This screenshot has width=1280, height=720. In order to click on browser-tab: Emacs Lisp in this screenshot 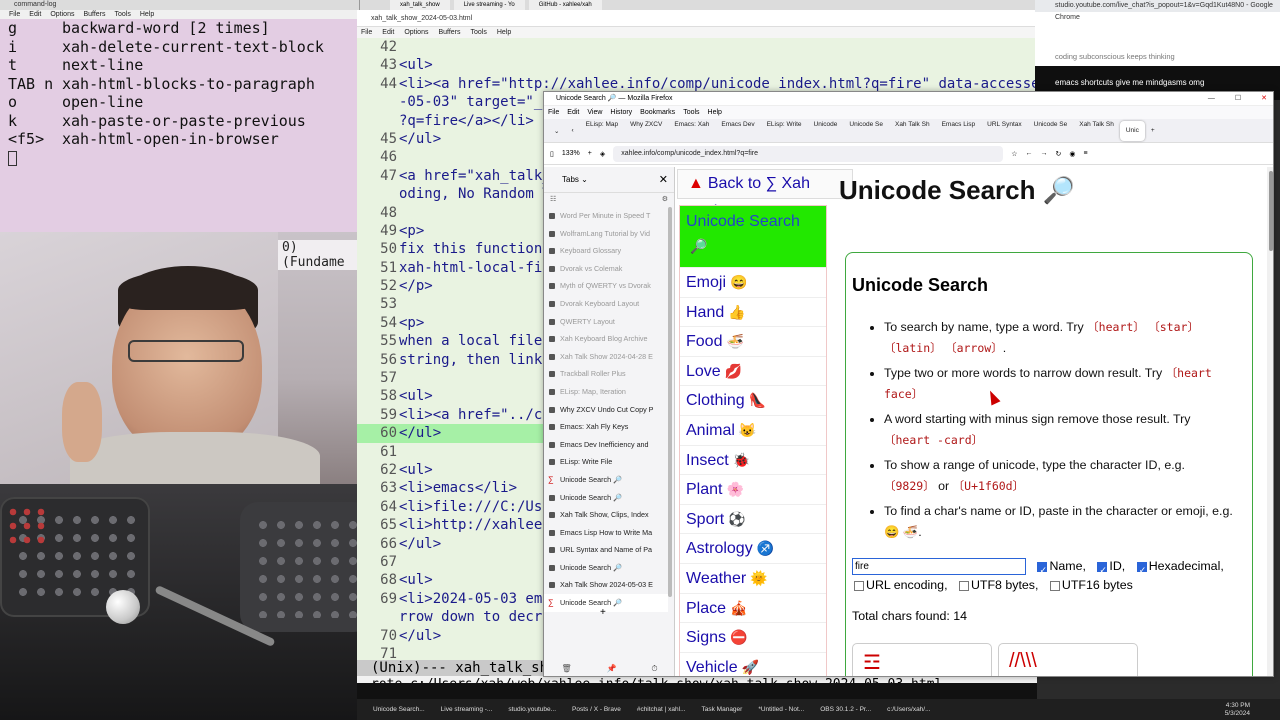, I will do `click(959, 131)`.